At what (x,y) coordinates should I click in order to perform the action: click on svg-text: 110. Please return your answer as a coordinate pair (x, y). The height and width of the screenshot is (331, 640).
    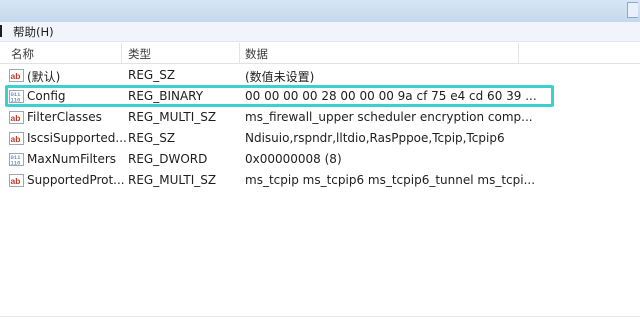
    Looking at the image, I should click on (16, 163).